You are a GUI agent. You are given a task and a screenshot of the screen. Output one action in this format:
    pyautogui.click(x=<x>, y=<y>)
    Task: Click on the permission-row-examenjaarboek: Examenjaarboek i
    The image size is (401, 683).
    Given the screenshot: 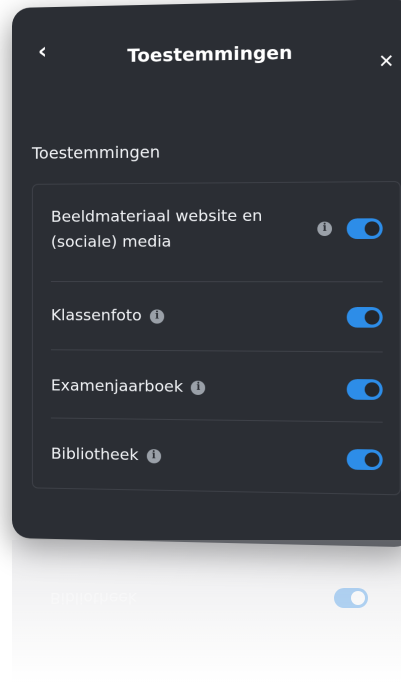 What is the action you would take?
    pyautogui.click(x=217, y=387)
    